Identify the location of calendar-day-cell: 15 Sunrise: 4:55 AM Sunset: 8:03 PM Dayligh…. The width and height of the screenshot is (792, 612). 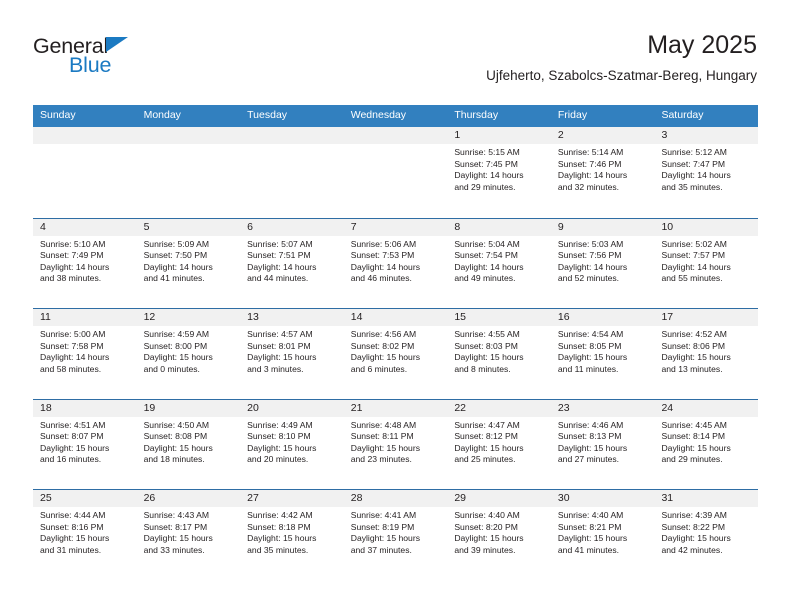
(499, 354).